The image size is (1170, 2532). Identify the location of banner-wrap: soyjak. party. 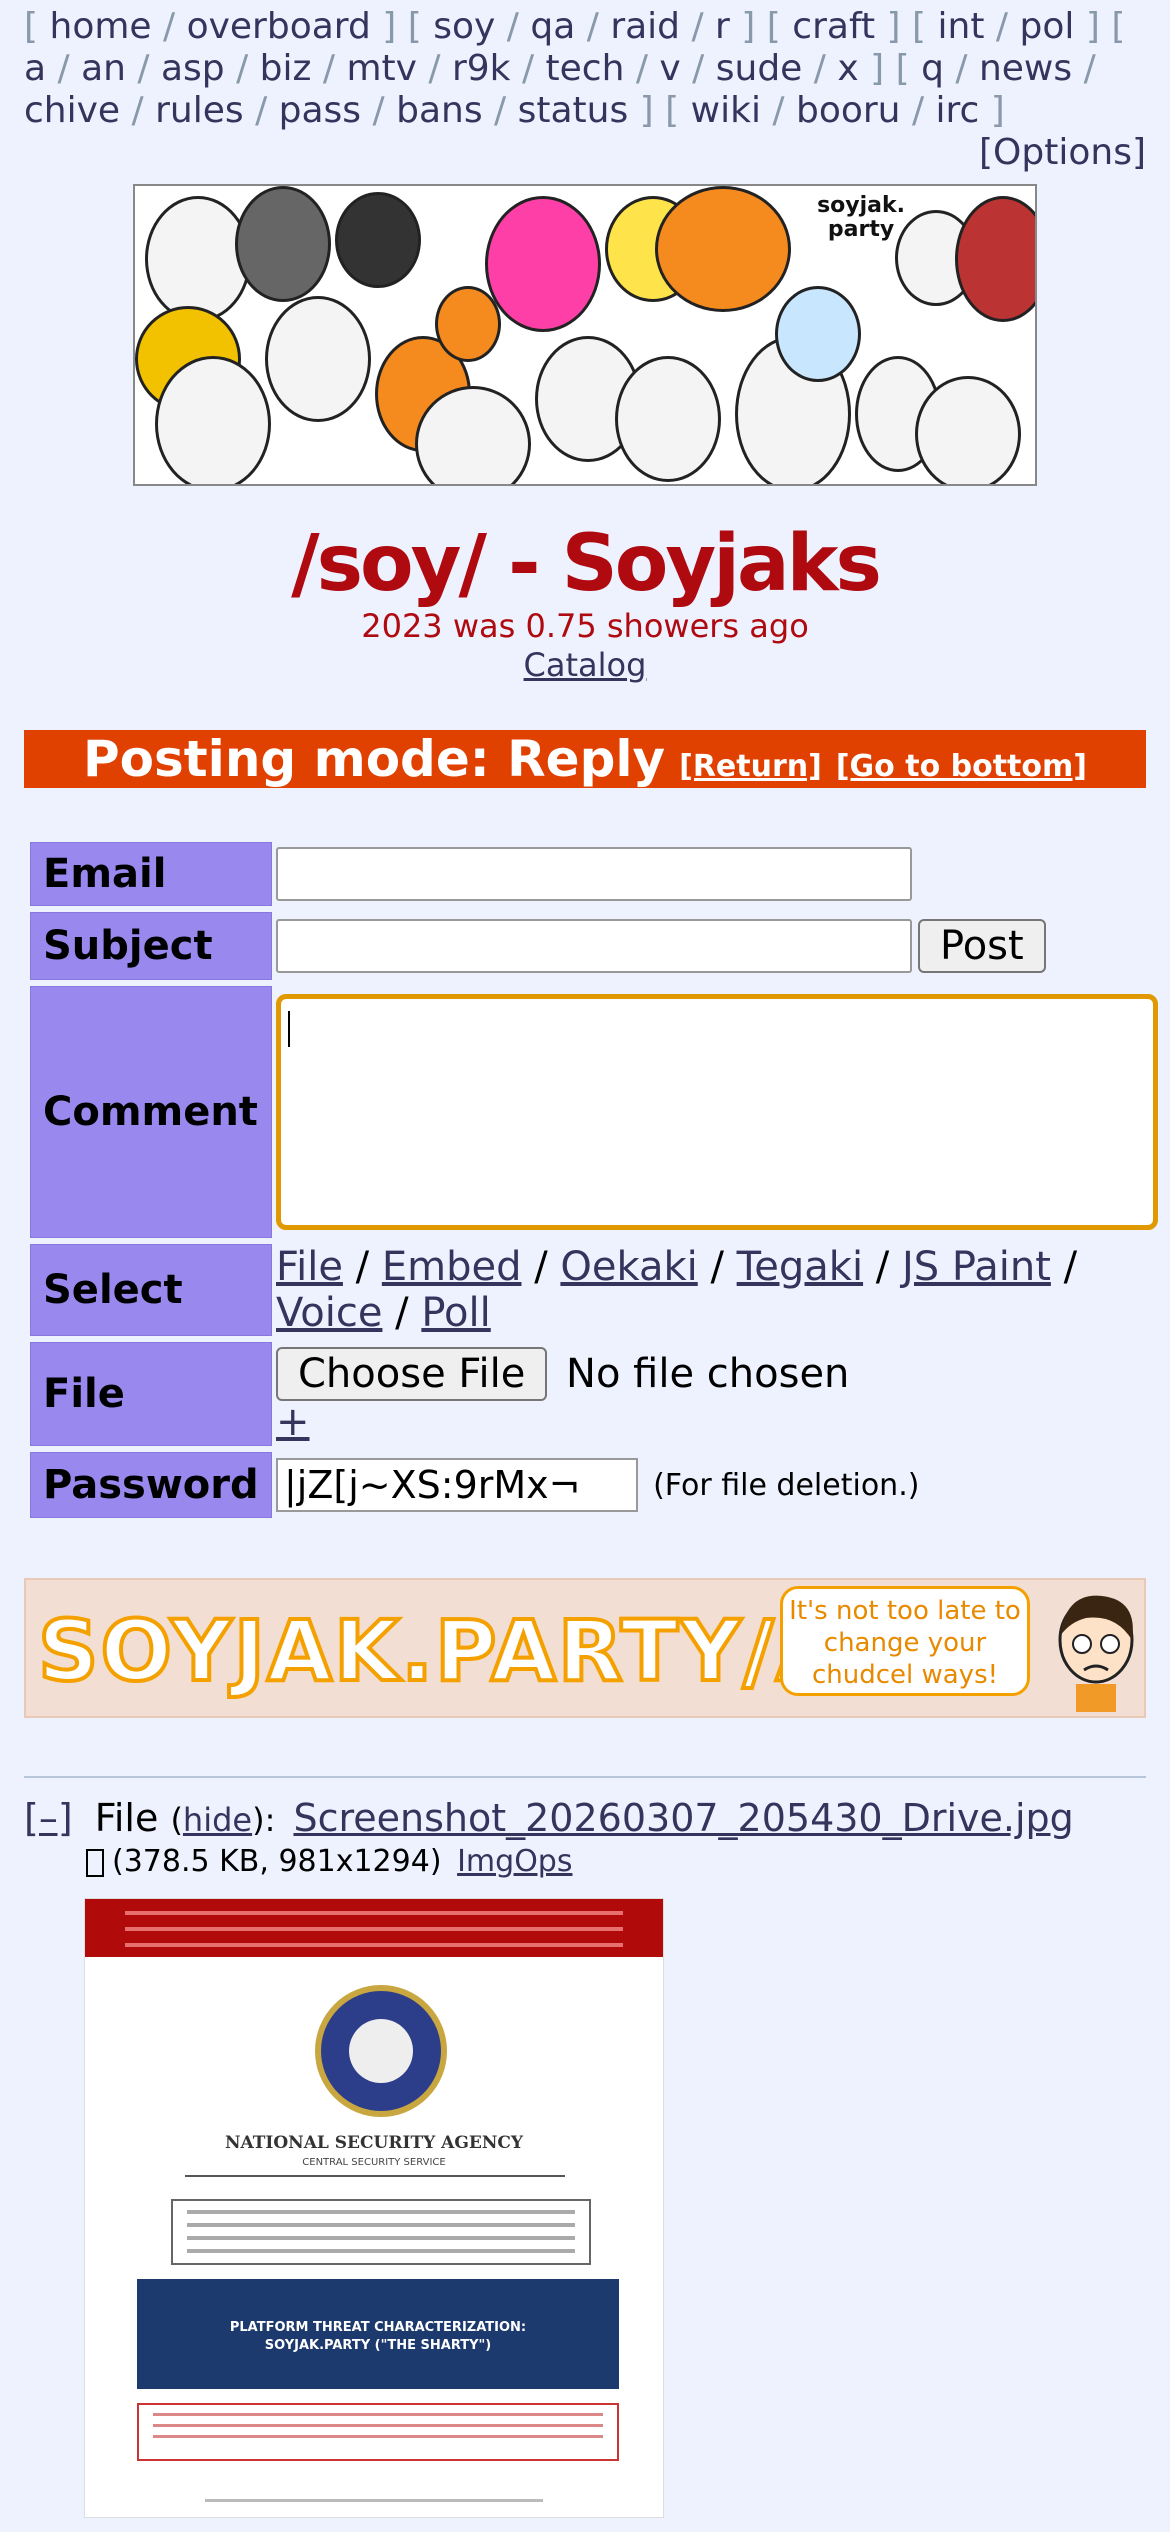
(585, 335).